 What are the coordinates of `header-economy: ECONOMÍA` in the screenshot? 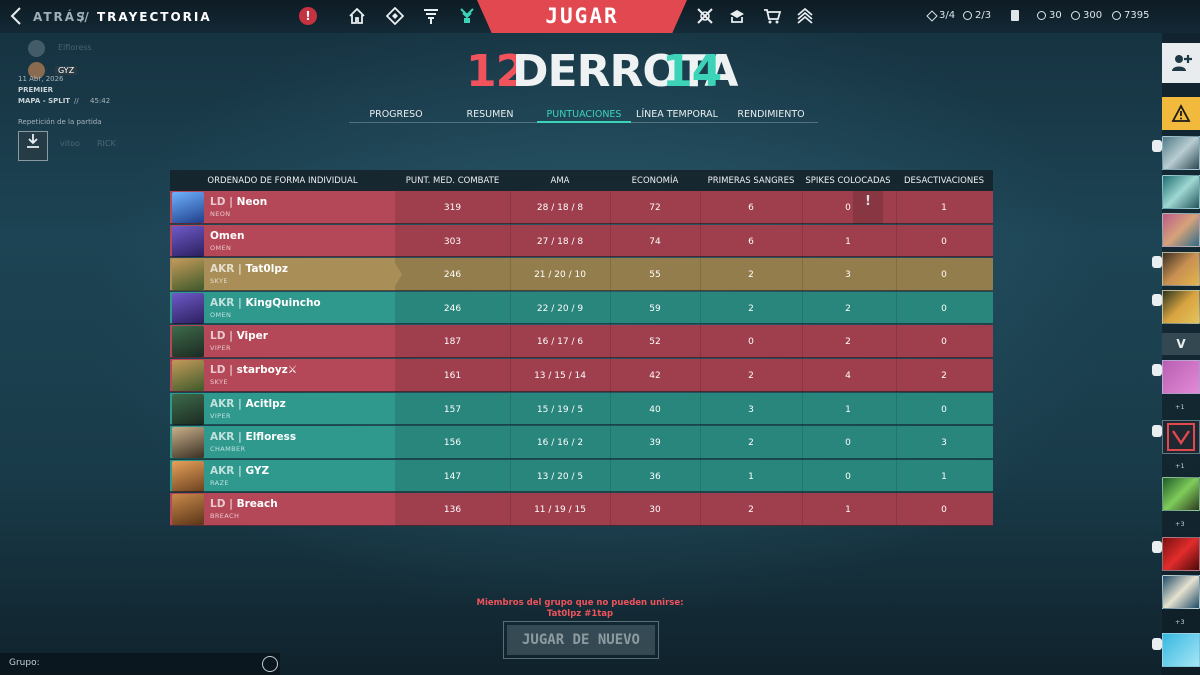 It's located at (655, 181).